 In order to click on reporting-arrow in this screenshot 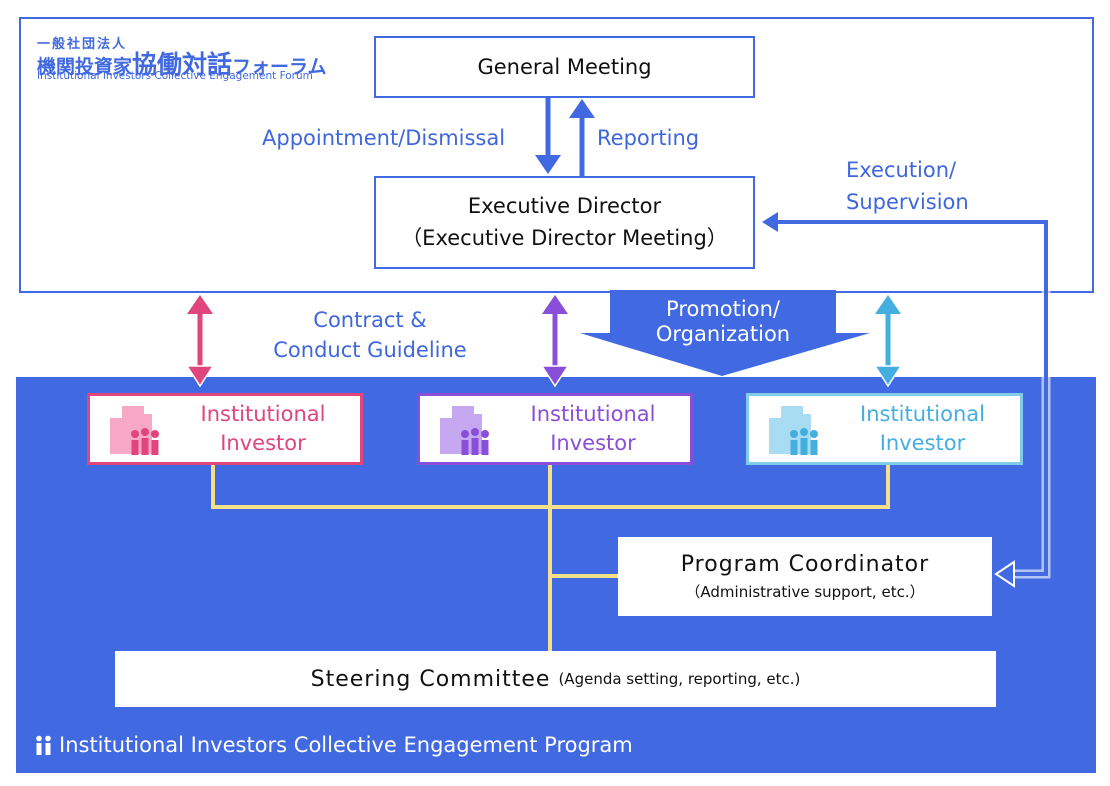, I will do `click(582, 137)`.